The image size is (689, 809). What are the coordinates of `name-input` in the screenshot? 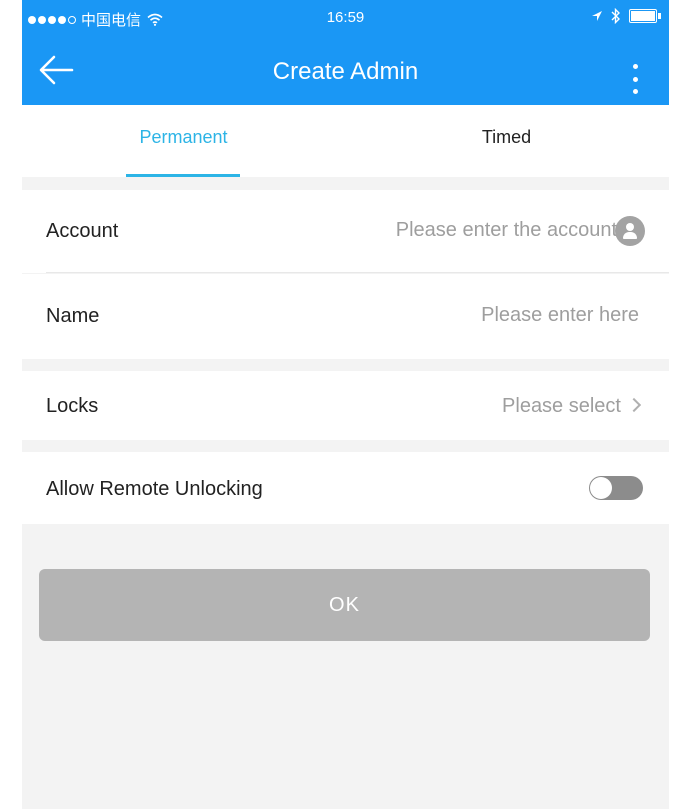 It's located at (459, 315).